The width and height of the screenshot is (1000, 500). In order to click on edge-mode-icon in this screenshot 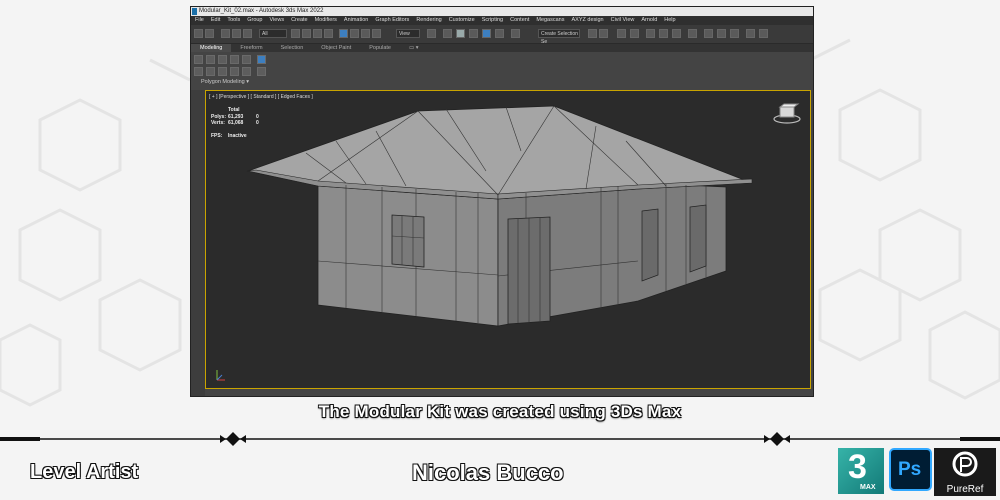, I will do `click(210, 59)`.